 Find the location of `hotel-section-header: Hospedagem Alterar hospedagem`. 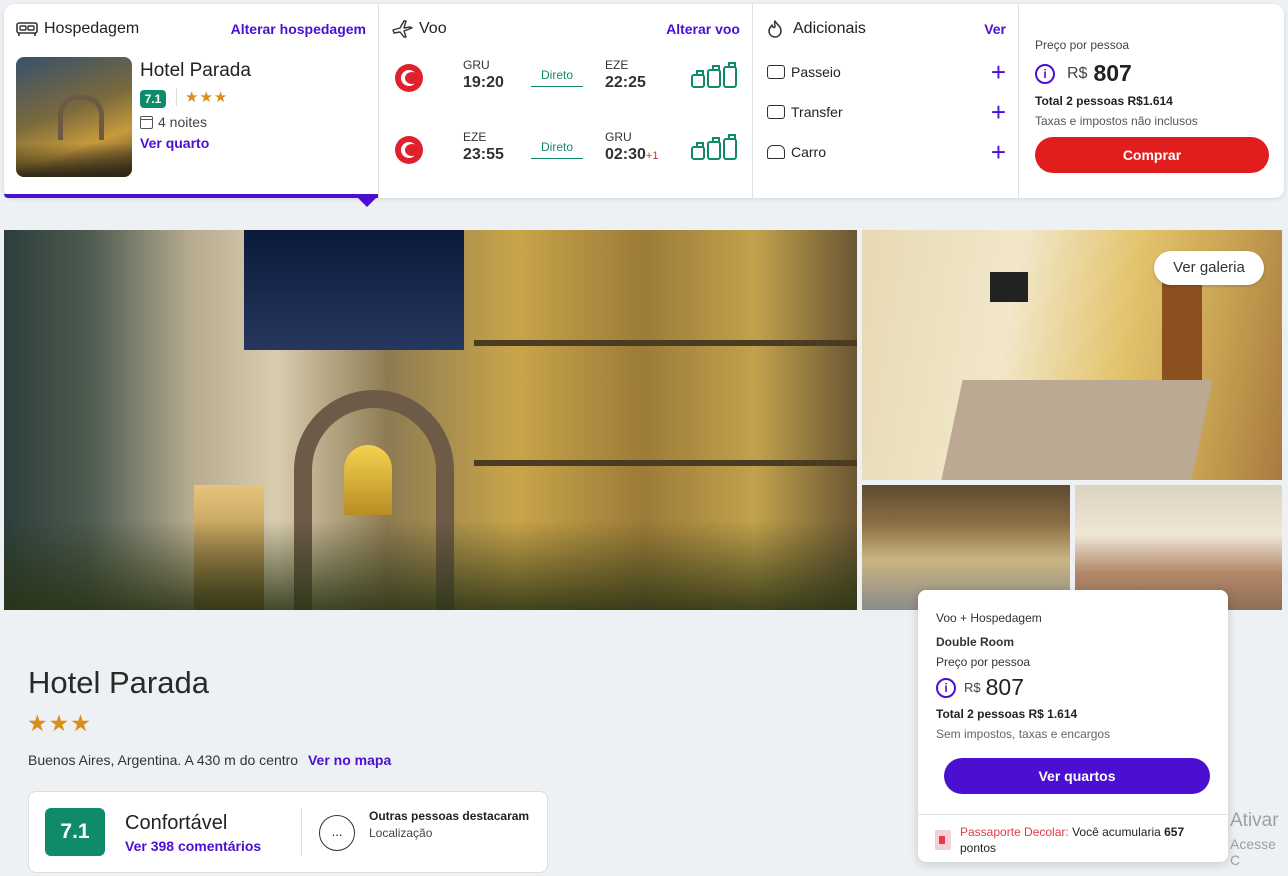

hotel-section-header: Hospedagem Alterar hospedagem is located at coordinates (191, 29).